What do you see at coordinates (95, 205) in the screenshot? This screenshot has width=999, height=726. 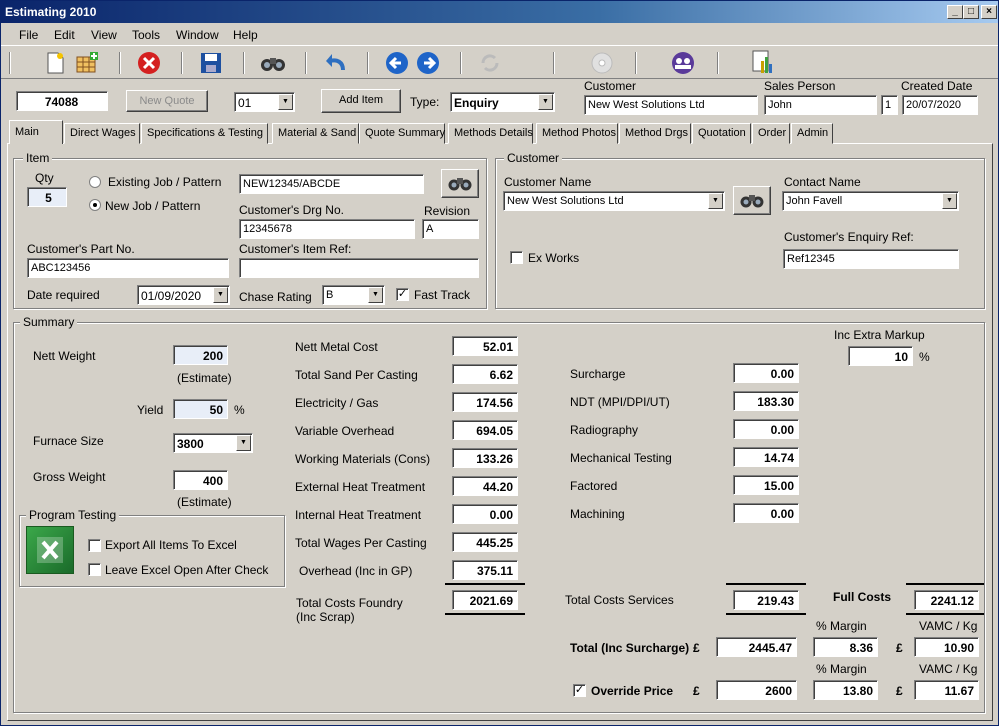 I see `new-job-radio` at bounding box center [95, 205].